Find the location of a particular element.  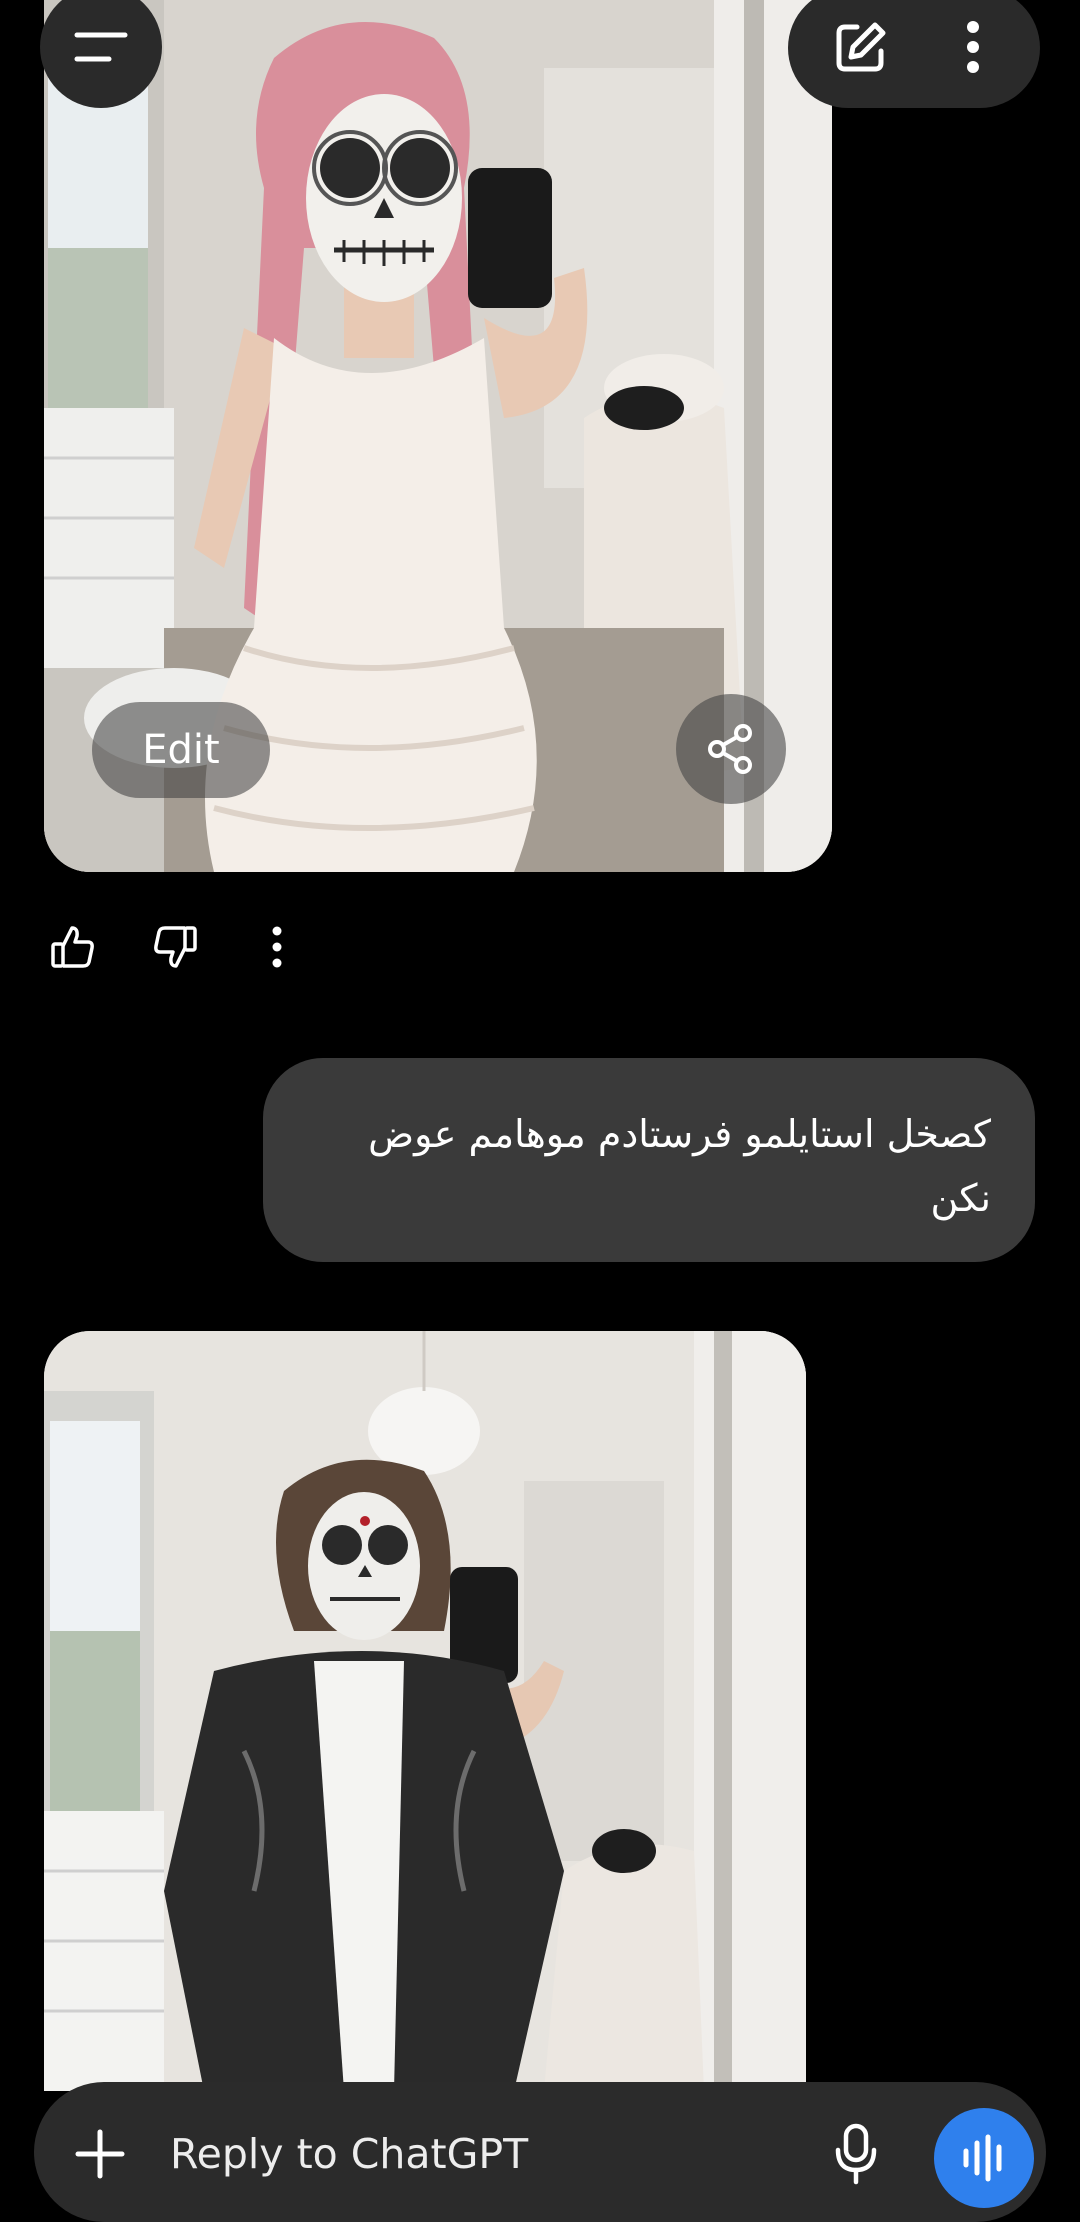

share-image-button is located at coordinates (731, 749).